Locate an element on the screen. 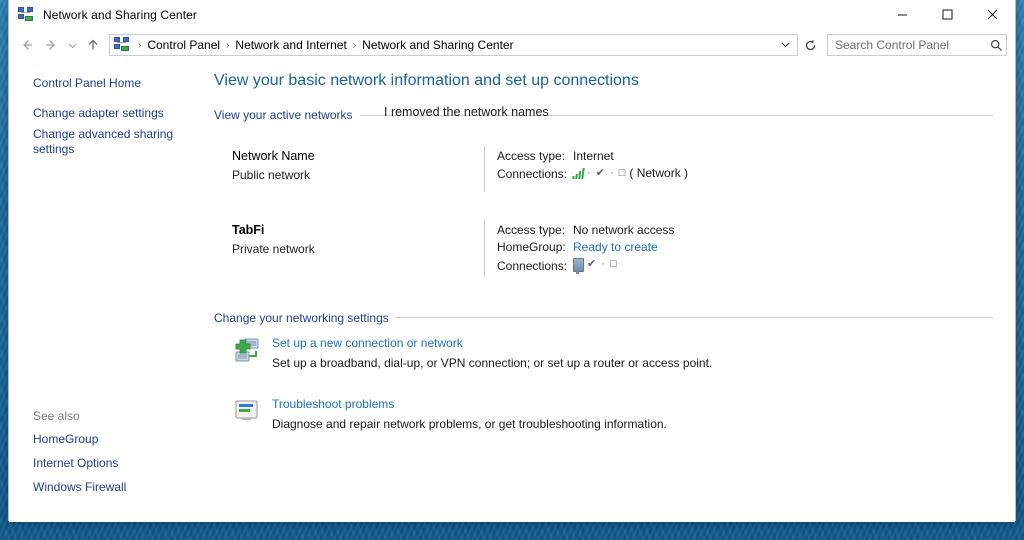 The width and height of the screenshot is (1024, 540). sidebar-item-internet-options: Internet Options is located at coordinates (108, 463).